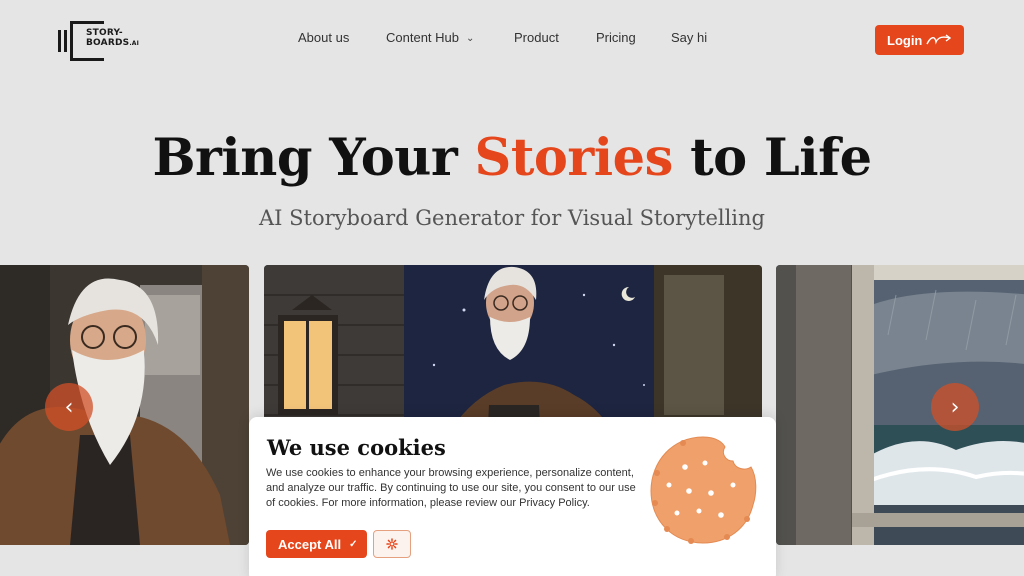 Image resolution: width=1024 pixels, height=576 pixels. Describe the element at coordinates (353, 544) in the screenshot. I see `check-icon: ✓` at that location.